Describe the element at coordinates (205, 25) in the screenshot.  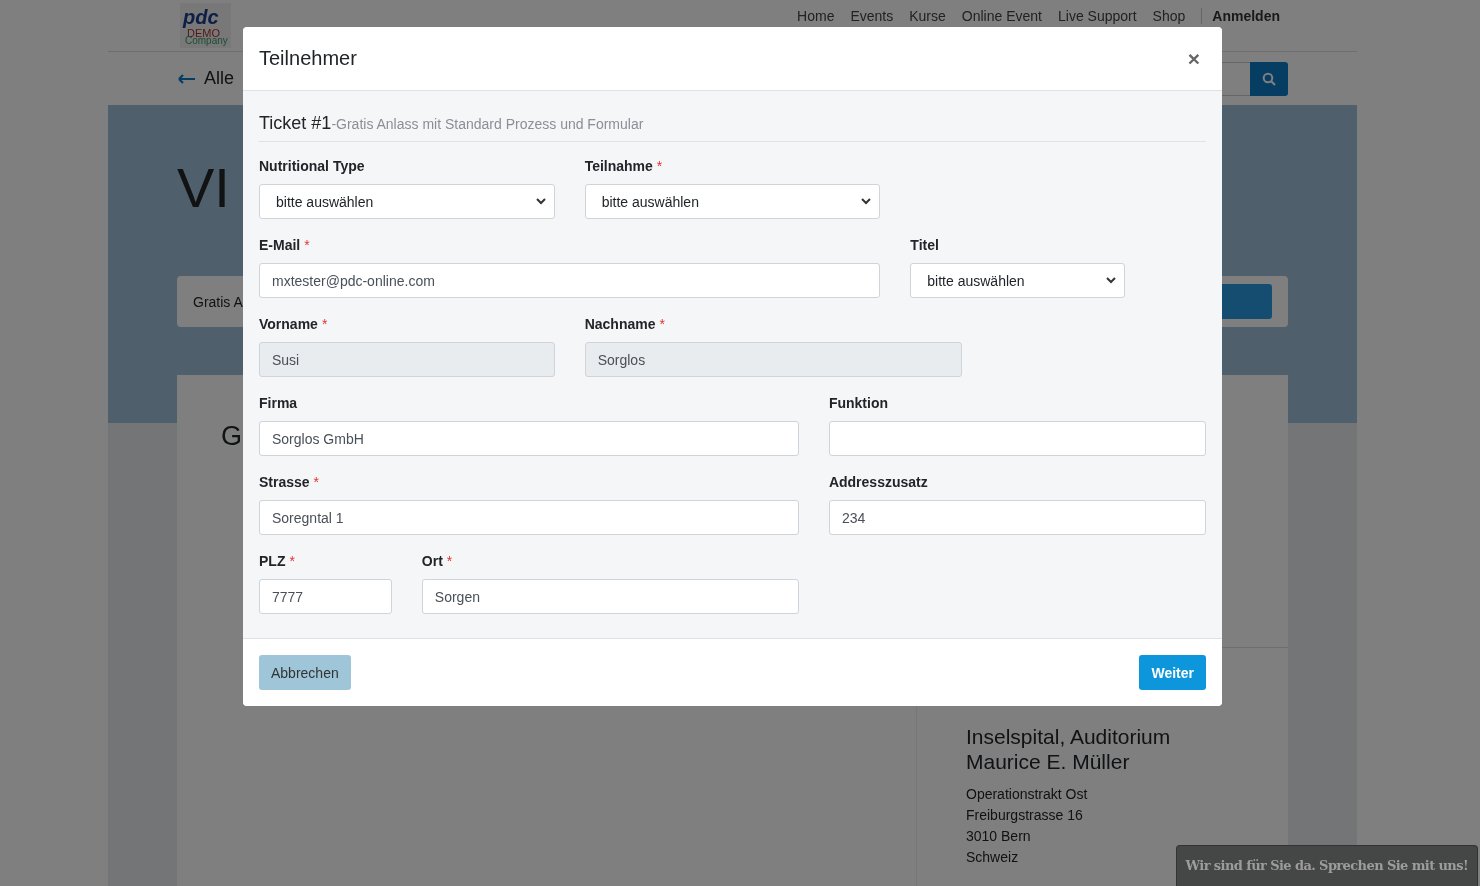
I see `logo: pdc DEMO Company` at that location.